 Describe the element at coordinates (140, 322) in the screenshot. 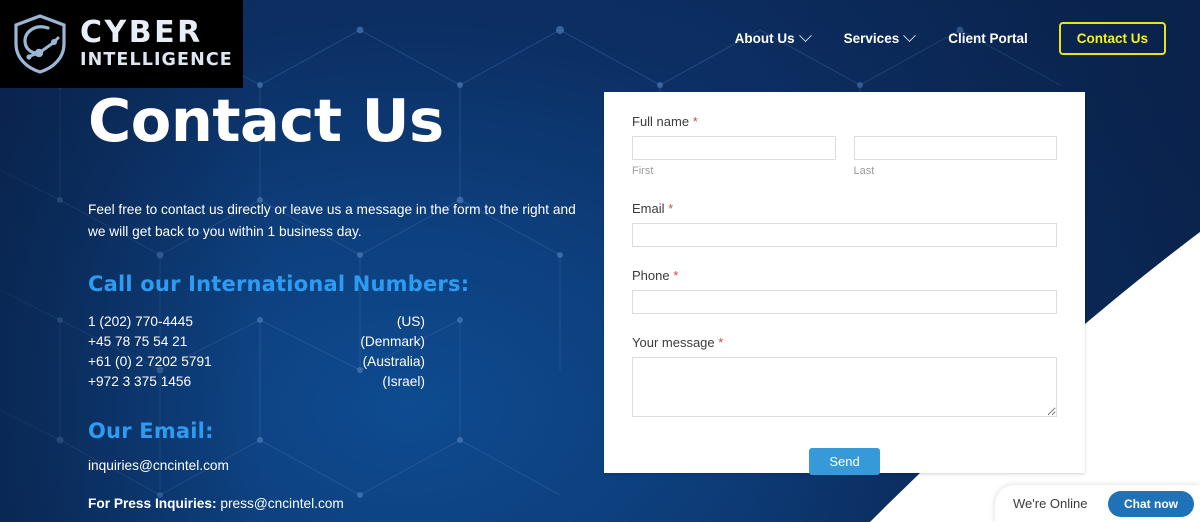

I see `phone-number: 1 (202) 770-4445` at that location.